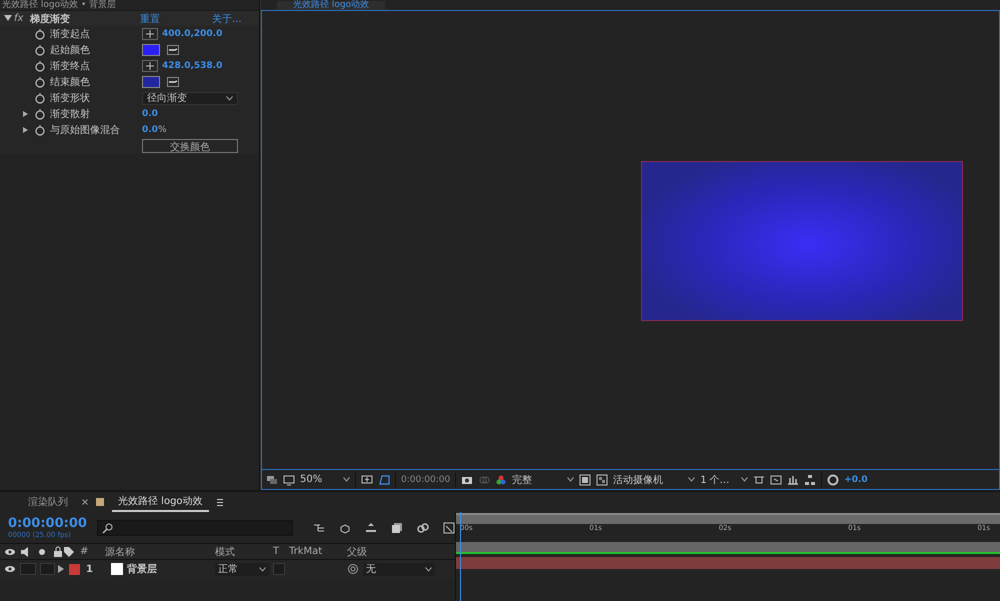 This screenshot has height=601, width=1000. What do you see at coordinates (70, 114) in the screenshot?
I see `property-label: 渐变散射` at bounding box center [70, 114].